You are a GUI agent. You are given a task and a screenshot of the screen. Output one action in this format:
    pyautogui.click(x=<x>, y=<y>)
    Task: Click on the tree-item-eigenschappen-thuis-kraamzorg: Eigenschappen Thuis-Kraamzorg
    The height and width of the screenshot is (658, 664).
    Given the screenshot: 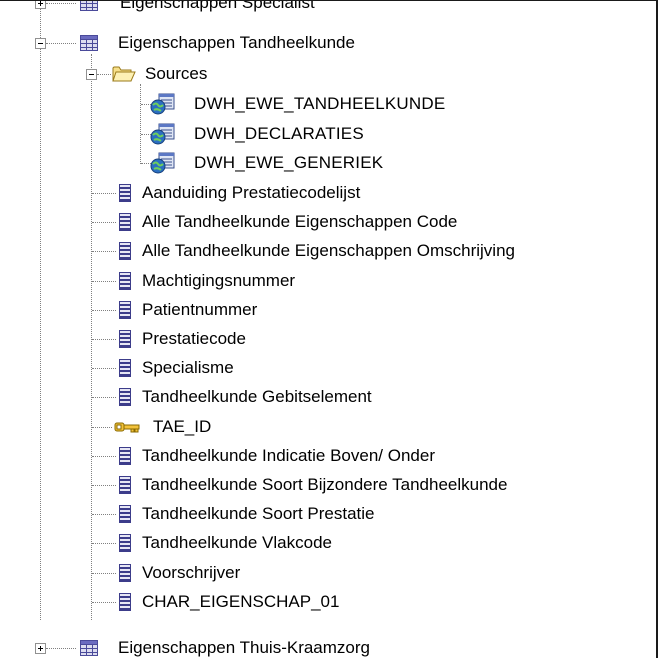 What is the action you would take?
    pyautogui.click(x=328, y=645)
    